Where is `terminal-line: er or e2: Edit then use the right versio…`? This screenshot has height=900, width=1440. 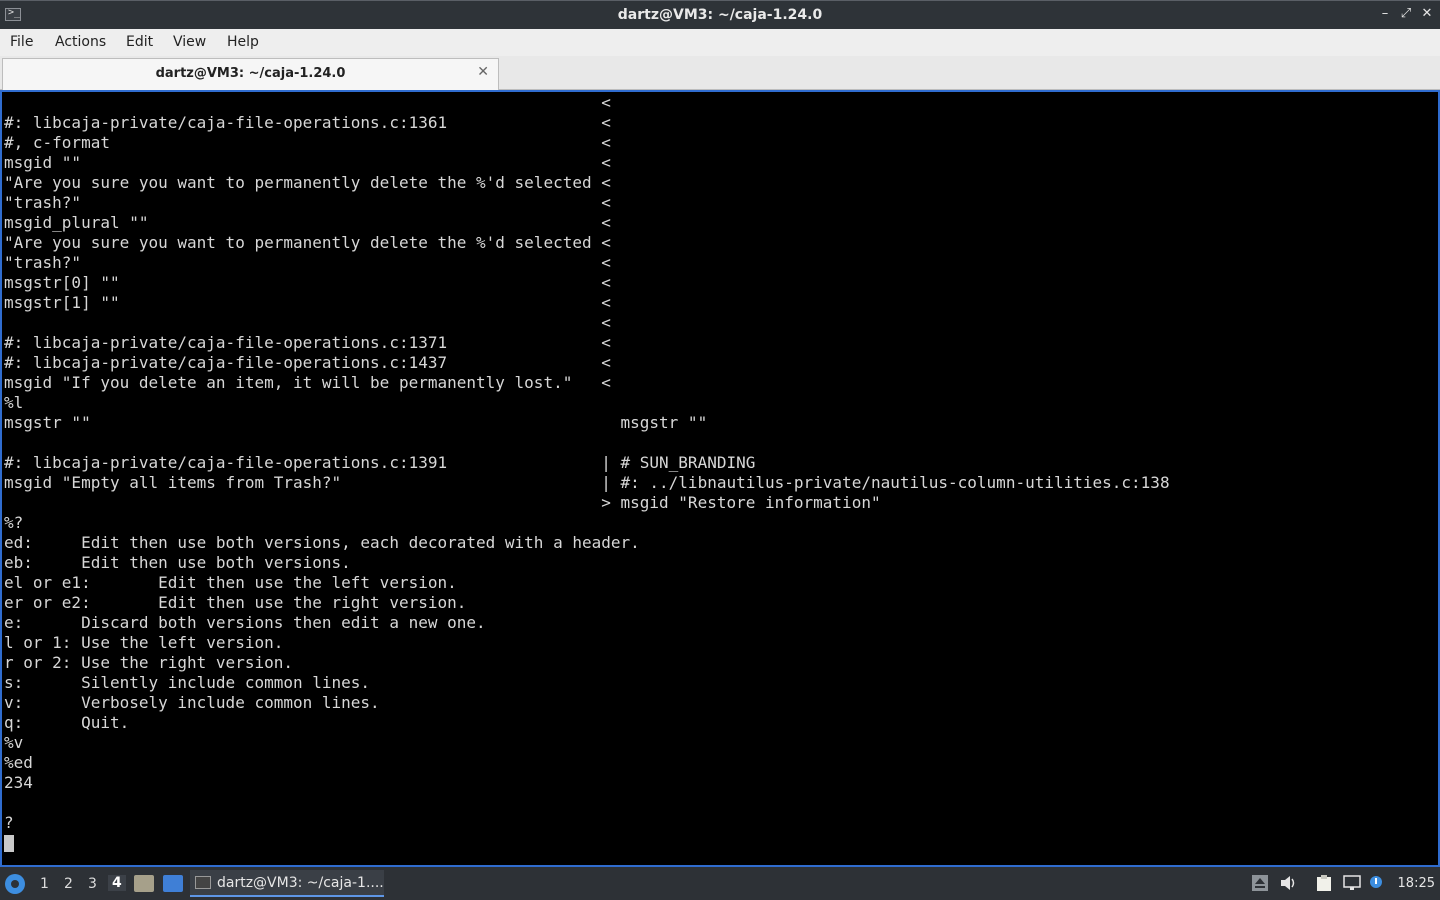
terminal-line: er or e2: Edit then use the right versio… is located at coordinates (235, 602).